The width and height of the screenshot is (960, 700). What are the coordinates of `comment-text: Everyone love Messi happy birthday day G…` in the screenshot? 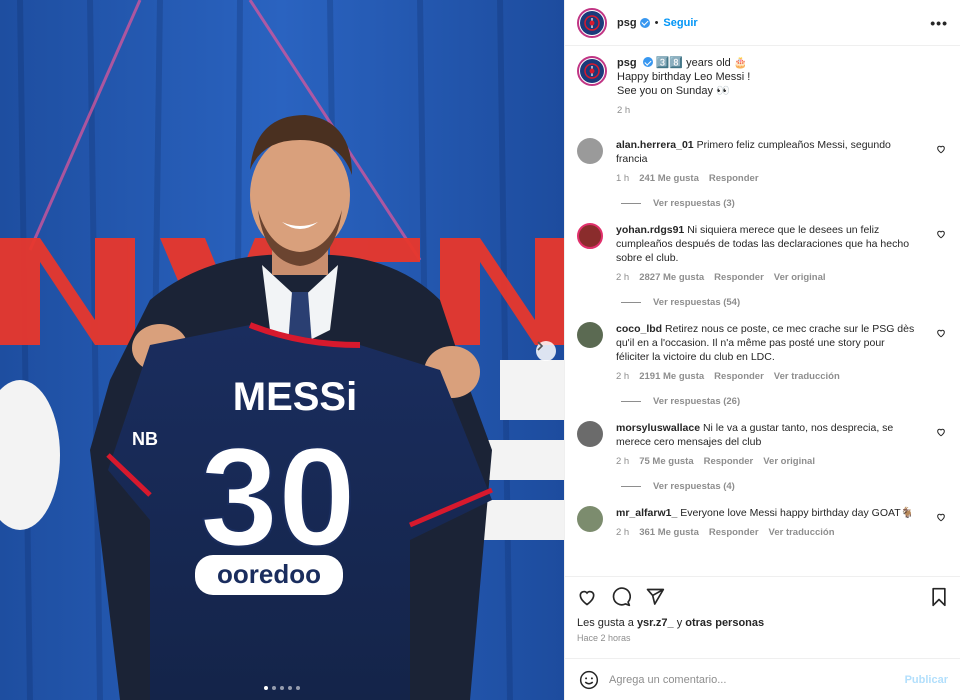 It's located at (797, 513).